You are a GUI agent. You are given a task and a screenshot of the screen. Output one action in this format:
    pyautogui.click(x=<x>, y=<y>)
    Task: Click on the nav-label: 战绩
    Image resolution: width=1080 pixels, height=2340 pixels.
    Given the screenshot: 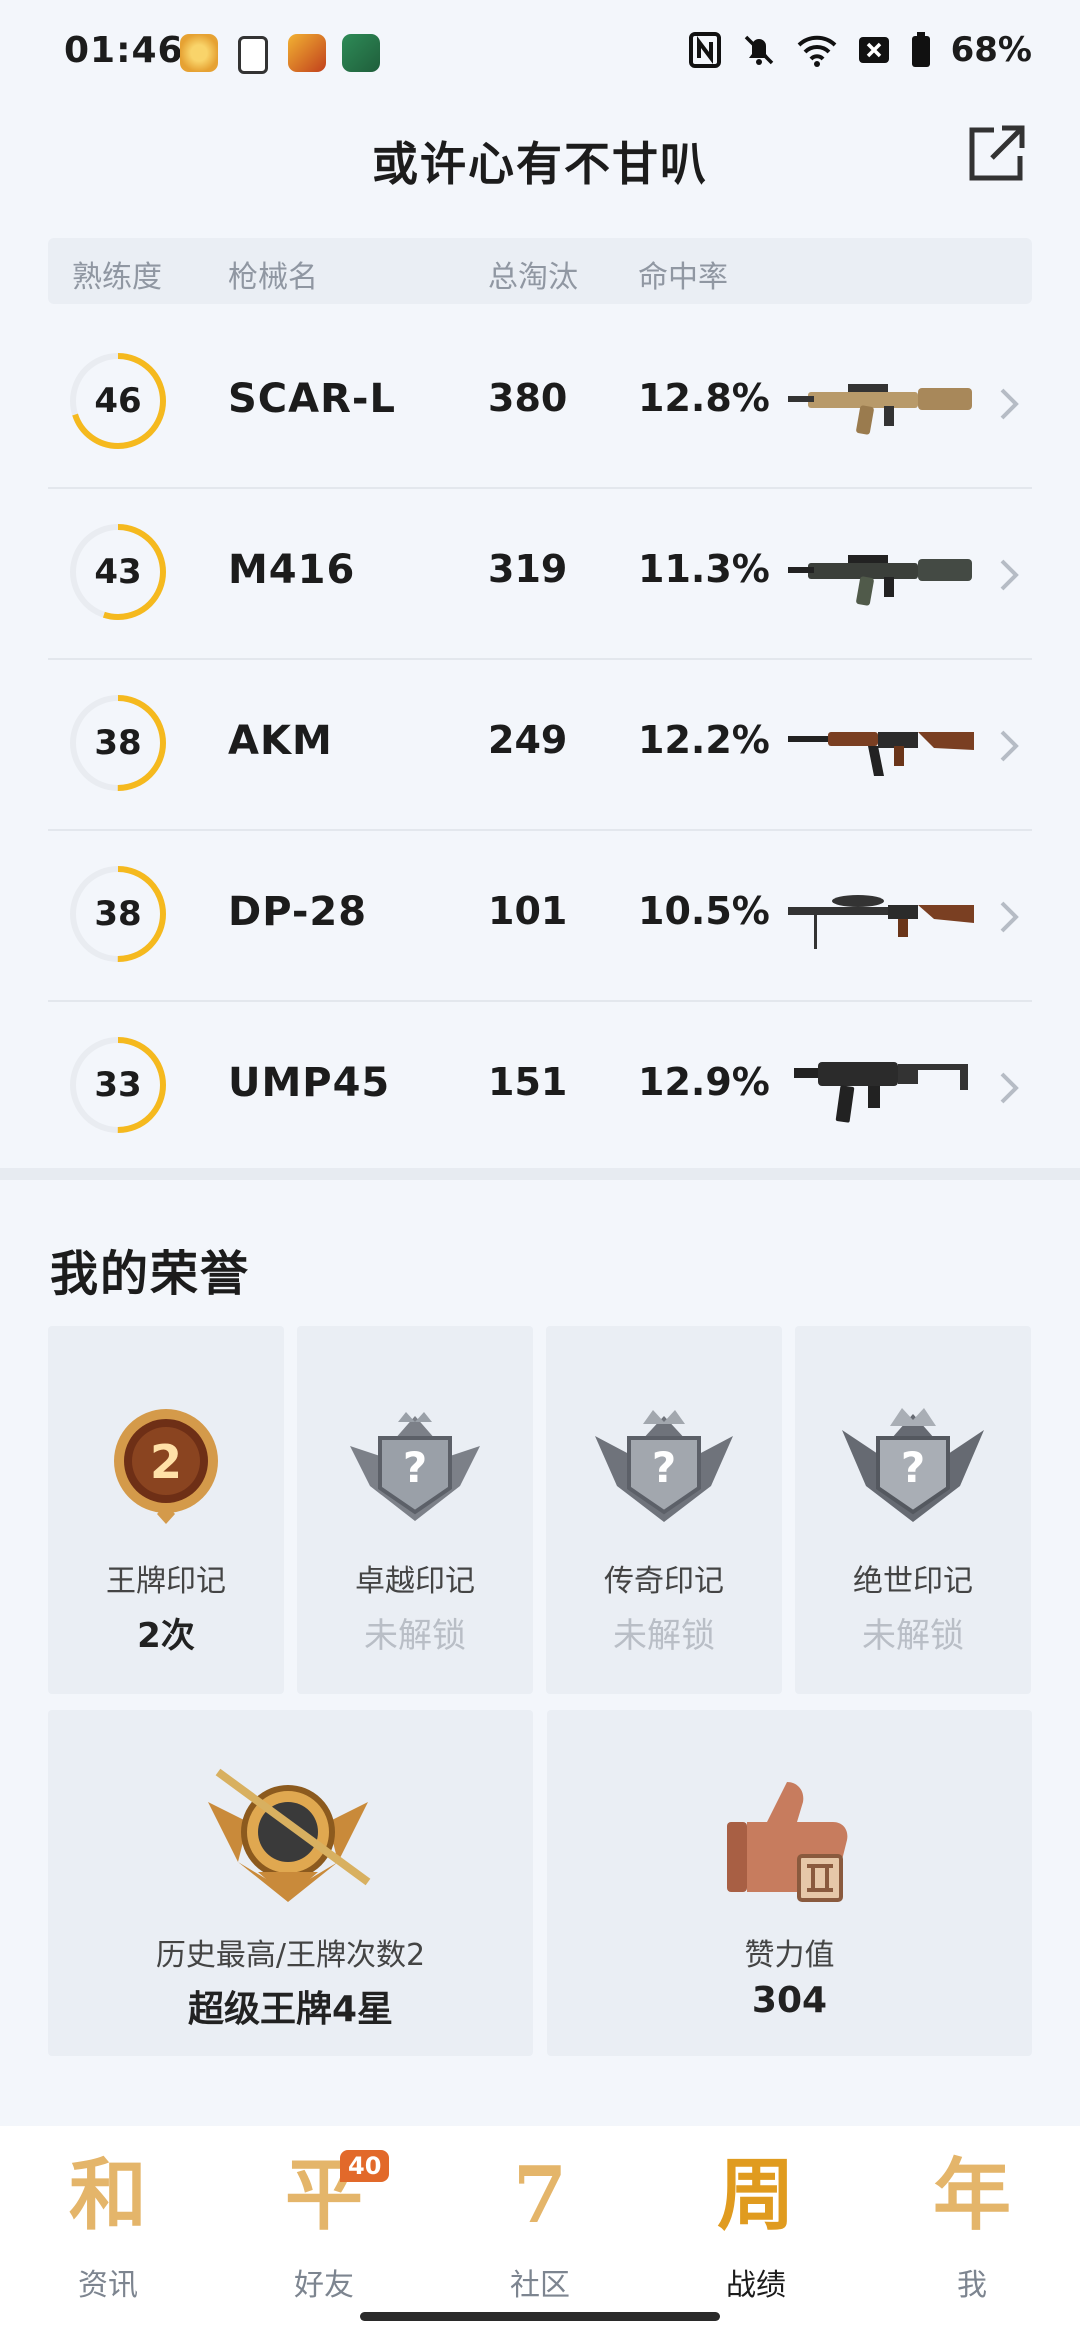 What is the action you would take?
    pyautogui.click(x=756, y=2285)
    